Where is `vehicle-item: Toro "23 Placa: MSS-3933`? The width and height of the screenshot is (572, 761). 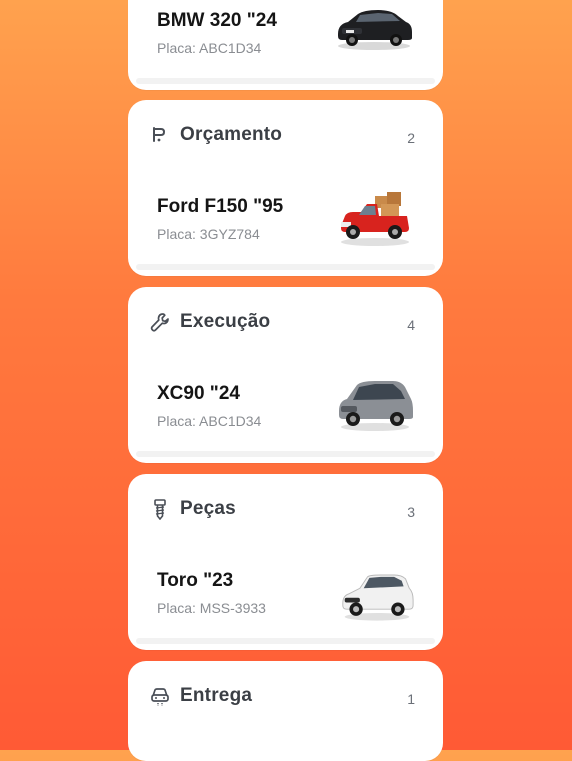
vehicle-item: Toro "23 Placa: MSS-3933 is located at coordinates (286, 601).